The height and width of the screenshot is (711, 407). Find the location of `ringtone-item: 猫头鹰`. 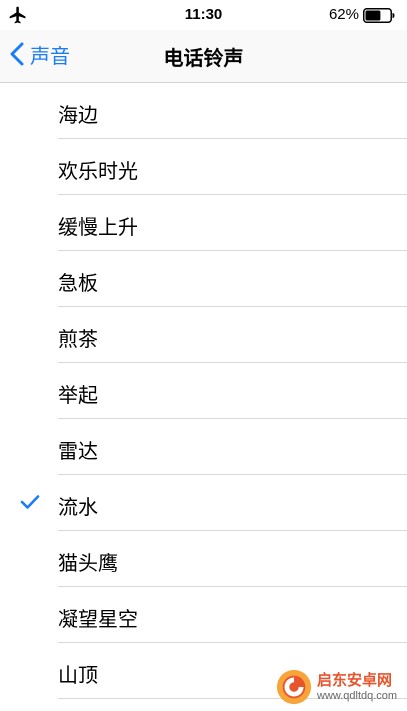

ringtone-item: 猫头鹰 is located at coordinates (203, 559).